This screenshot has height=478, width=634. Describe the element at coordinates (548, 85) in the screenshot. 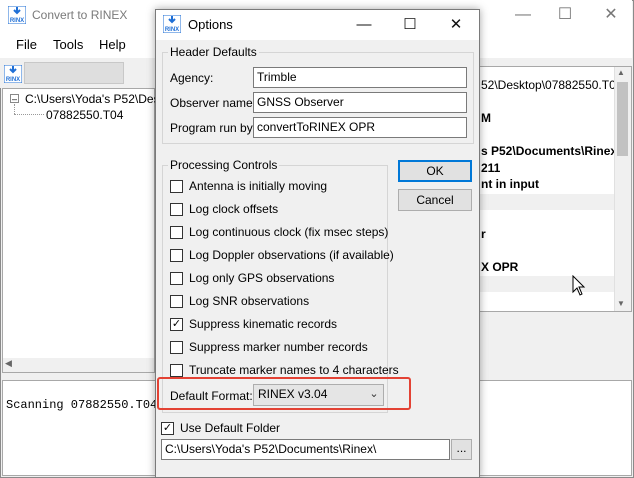

I see `details-line: 52\Desktop\07882550.T04` at that location.